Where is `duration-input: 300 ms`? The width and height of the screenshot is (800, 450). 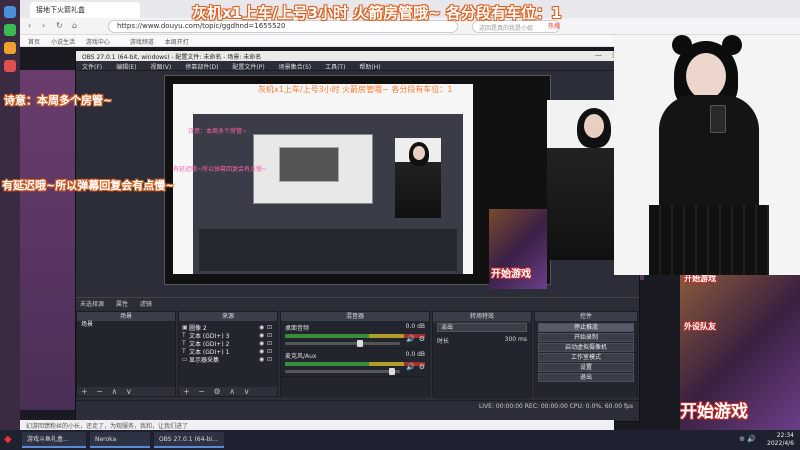
duration-input: 300 ms is located at coordinates (516, 340).